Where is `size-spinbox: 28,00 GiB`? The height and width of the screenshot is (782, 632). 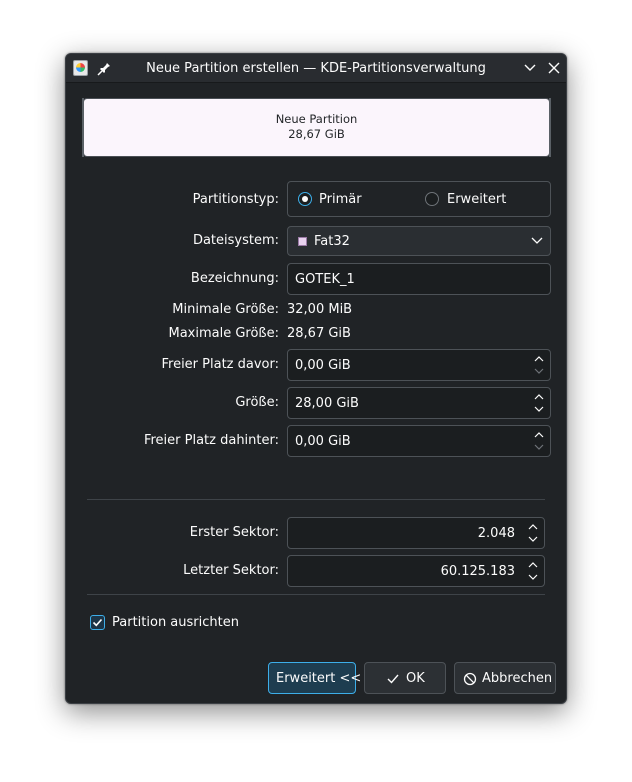
size-spinbox: 28,00 GiB is located at coordinates (419, 403).